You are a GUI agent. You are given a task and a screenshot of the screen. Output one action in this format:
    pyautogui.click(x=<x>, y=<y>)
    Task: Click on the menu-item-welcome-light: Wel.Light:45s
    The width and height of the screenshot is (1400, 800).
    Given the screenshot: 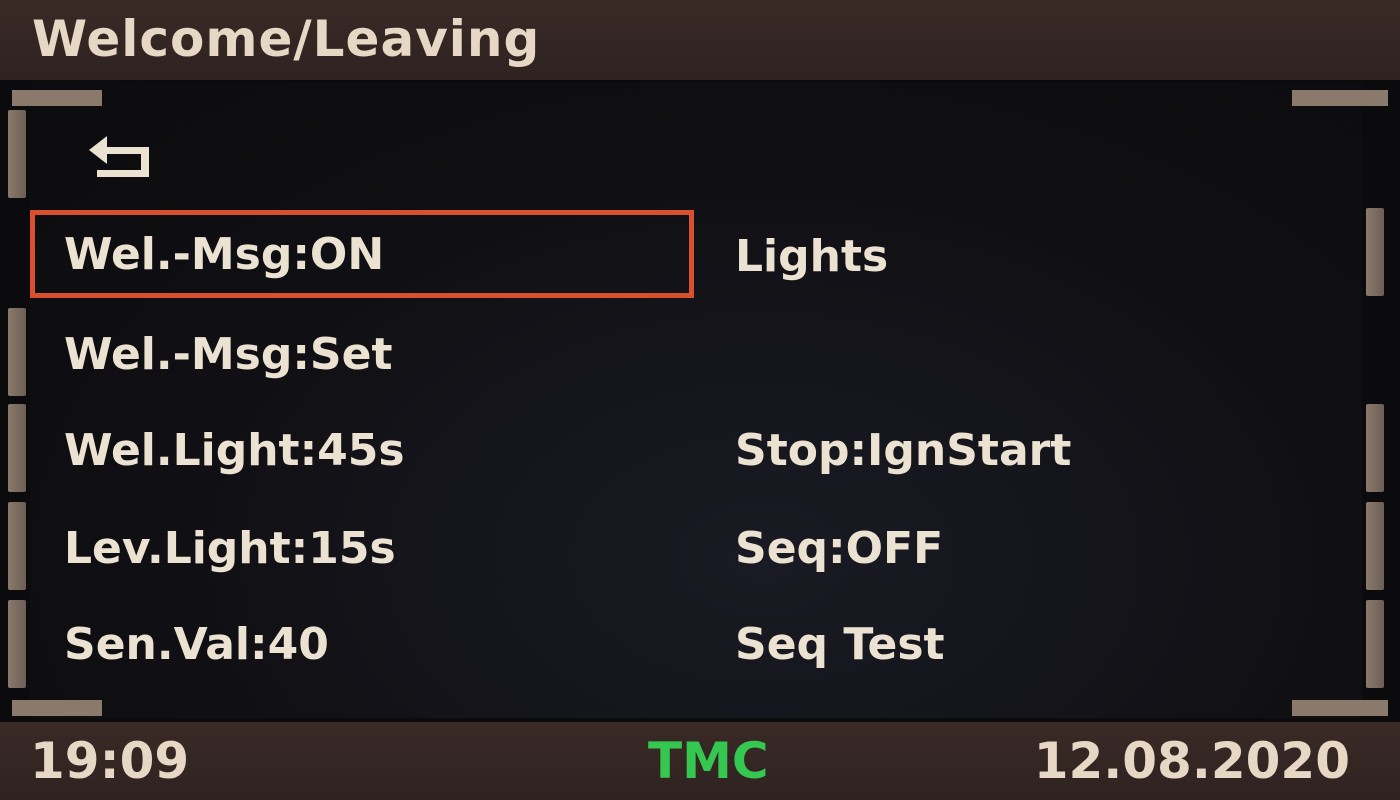 What is the action you would take?
    pyautogui.click(x=362, y=450)
    